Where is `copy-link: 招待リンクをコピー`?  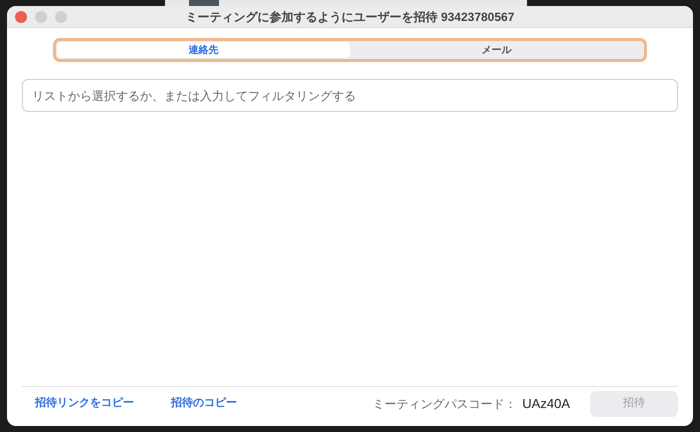
copy-link: 招待リンクをコピー is located at coordinates (84, 403).